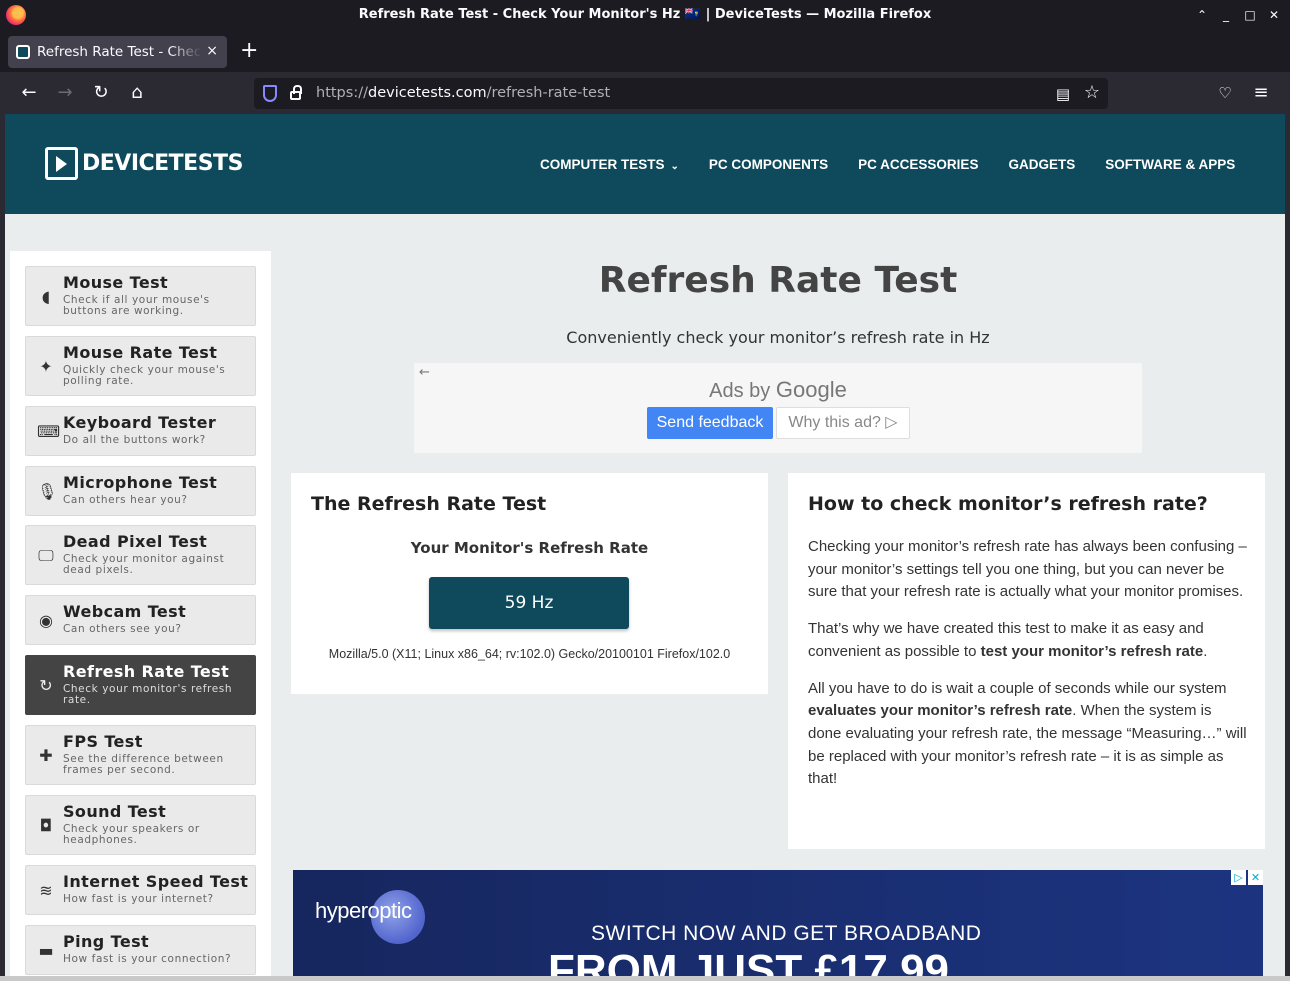 Image resolution: width=1290 pixels, height=981 pixels. I want to click on sidebar-item-desc: Can others hear you?, so click(125, 500).